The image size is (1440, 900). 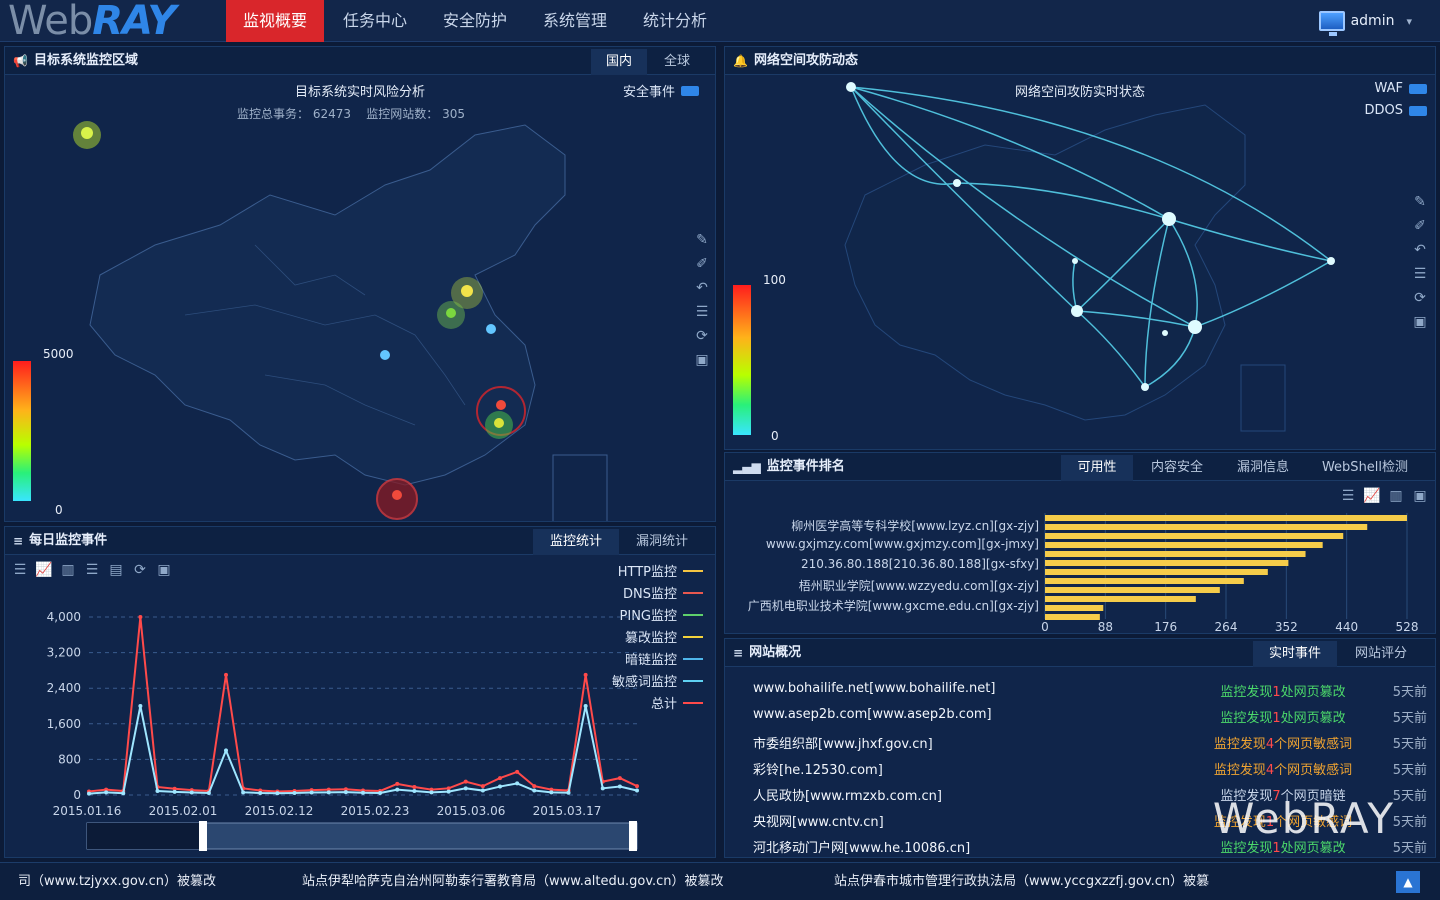 What do you see at coordinates (1365, 468) in the screenshot?
I see `tab-webshell: WebShell检测` at bounding box center [1365, 468].